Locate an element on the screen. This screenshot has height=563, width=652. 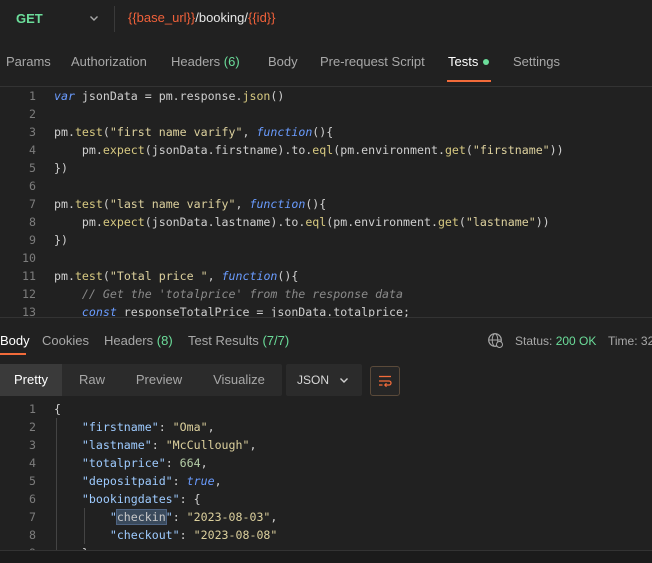
code-line: 3 "lastname": "McCullough", is located at coordinates (326, 445).